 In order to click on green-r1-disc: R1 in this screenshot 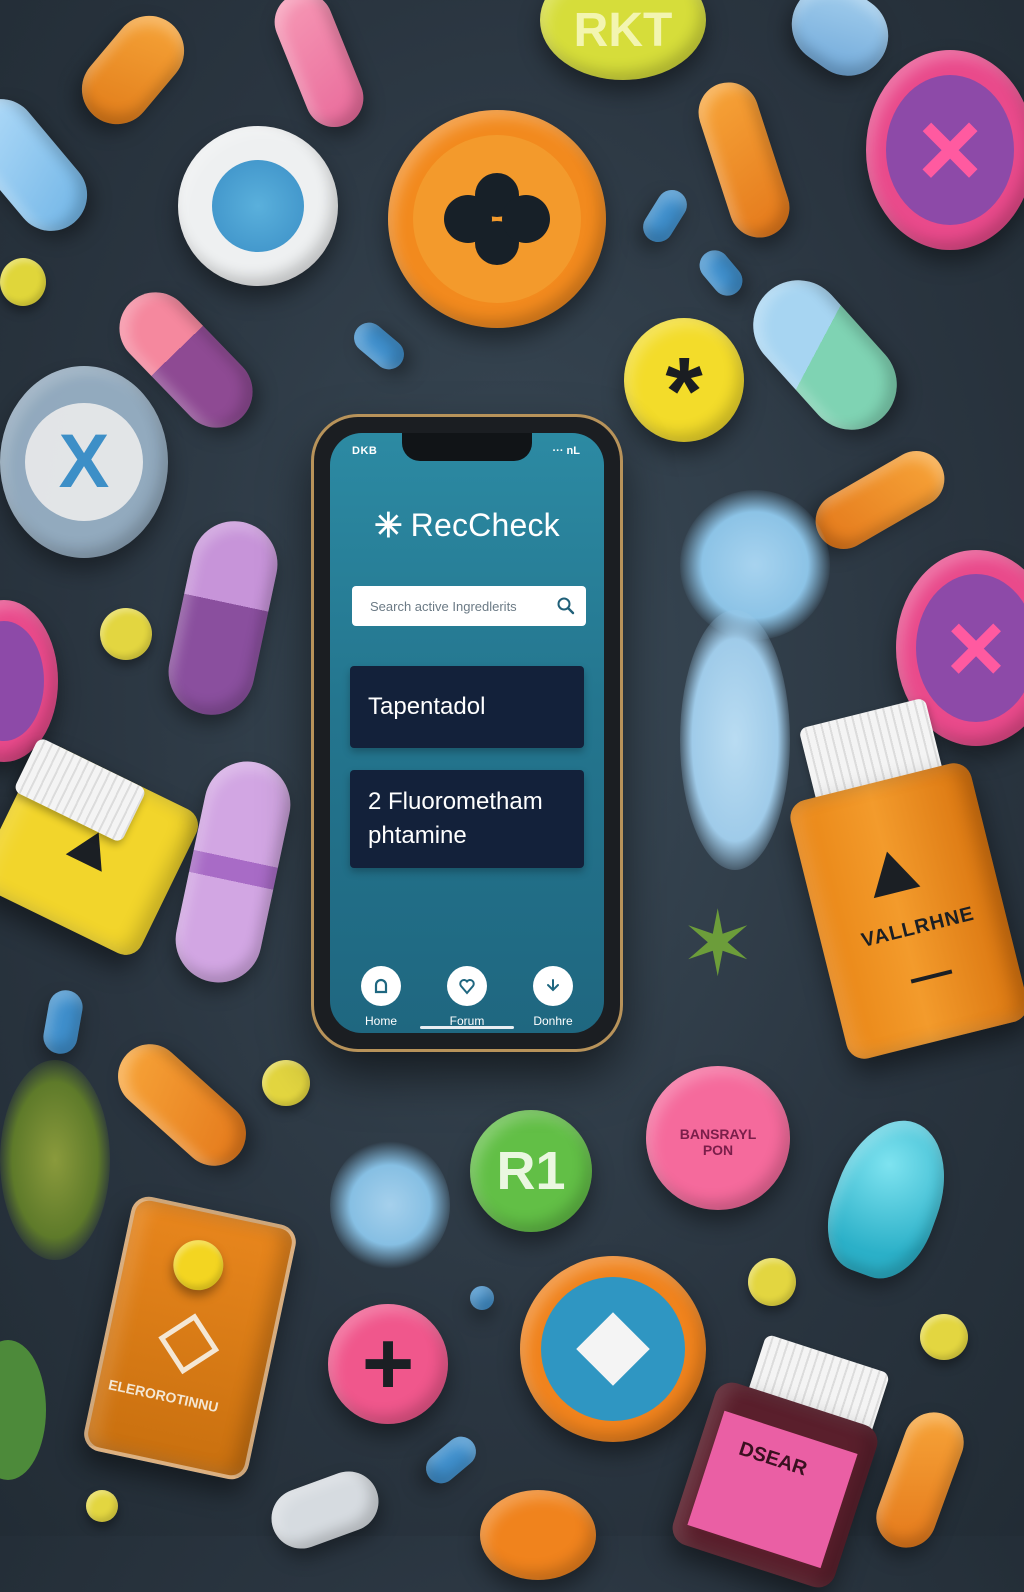, I will do `click(531, 1171)`.